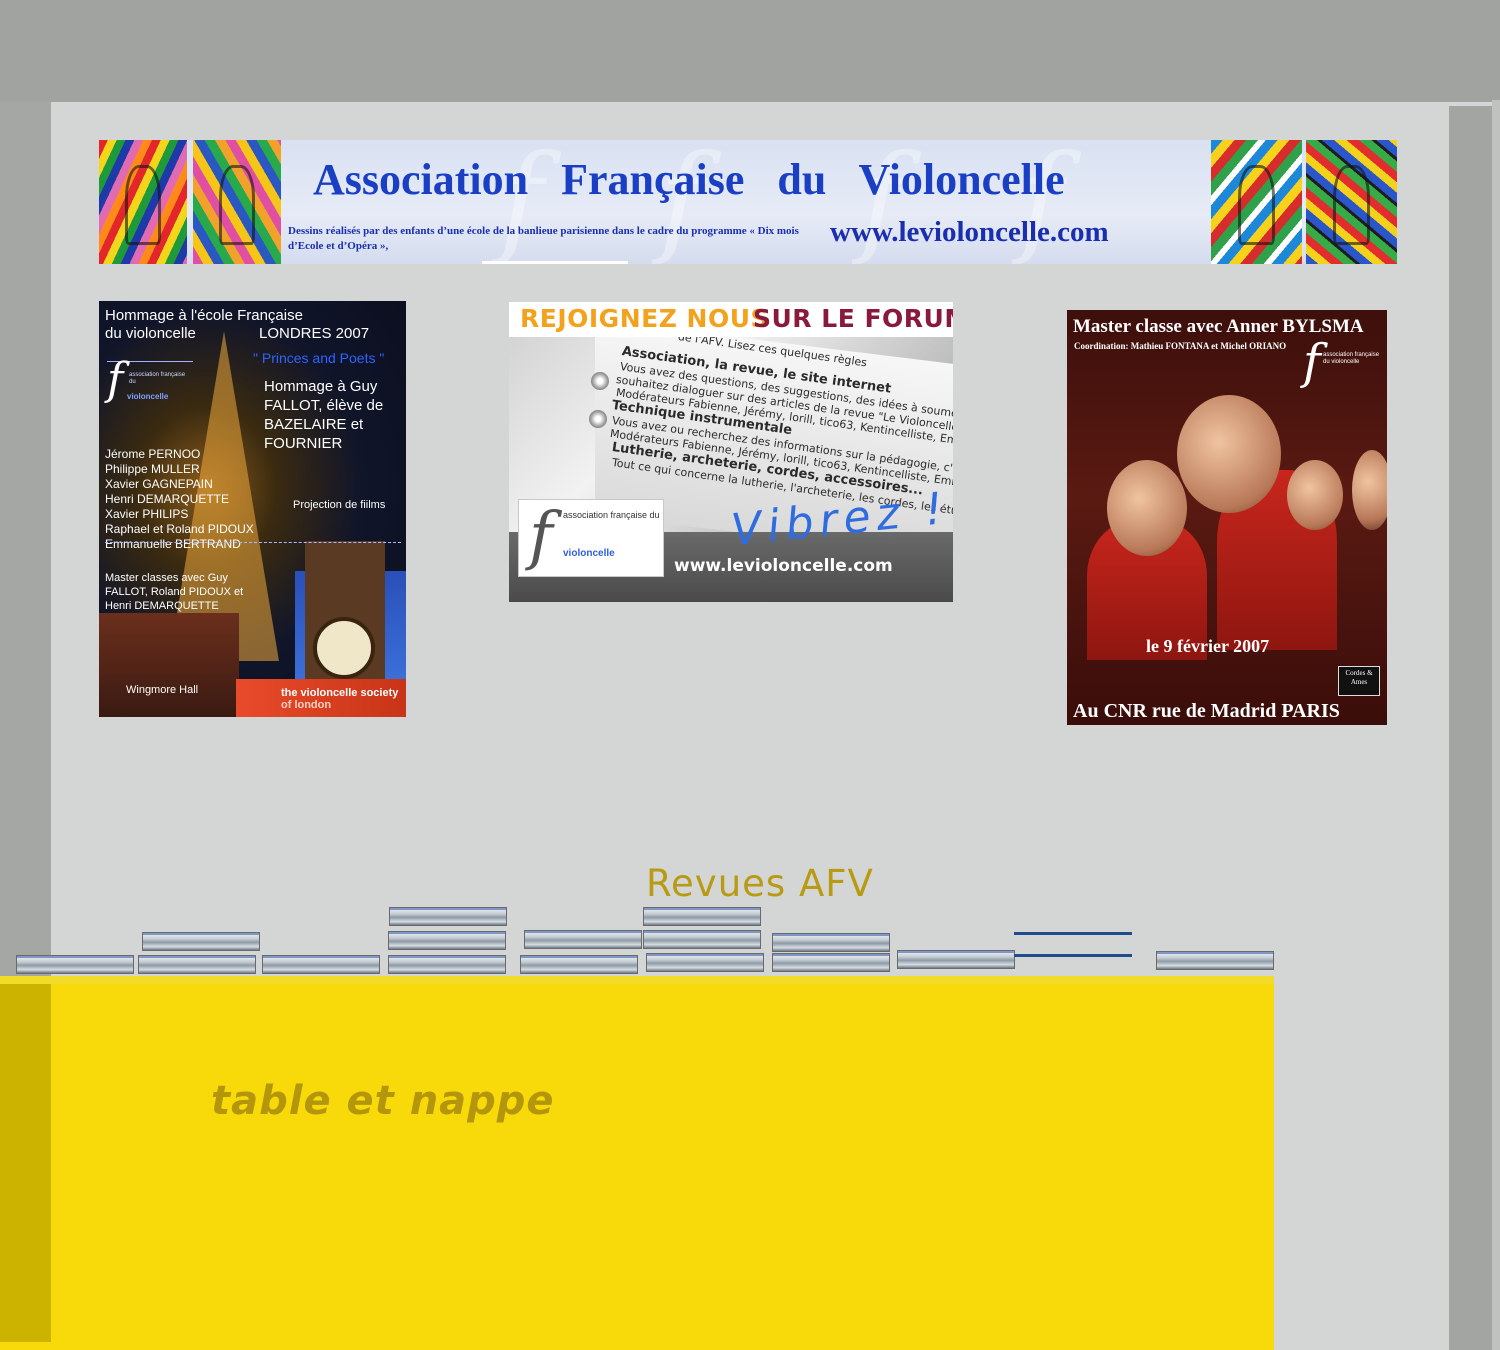 This screenshot has width=1500, height=1350. What do you see at coordinates (853, 318) in the screenshot?
I see `forum-headline-part2: SUR LE FORUM` at bounding box center [853, 318].